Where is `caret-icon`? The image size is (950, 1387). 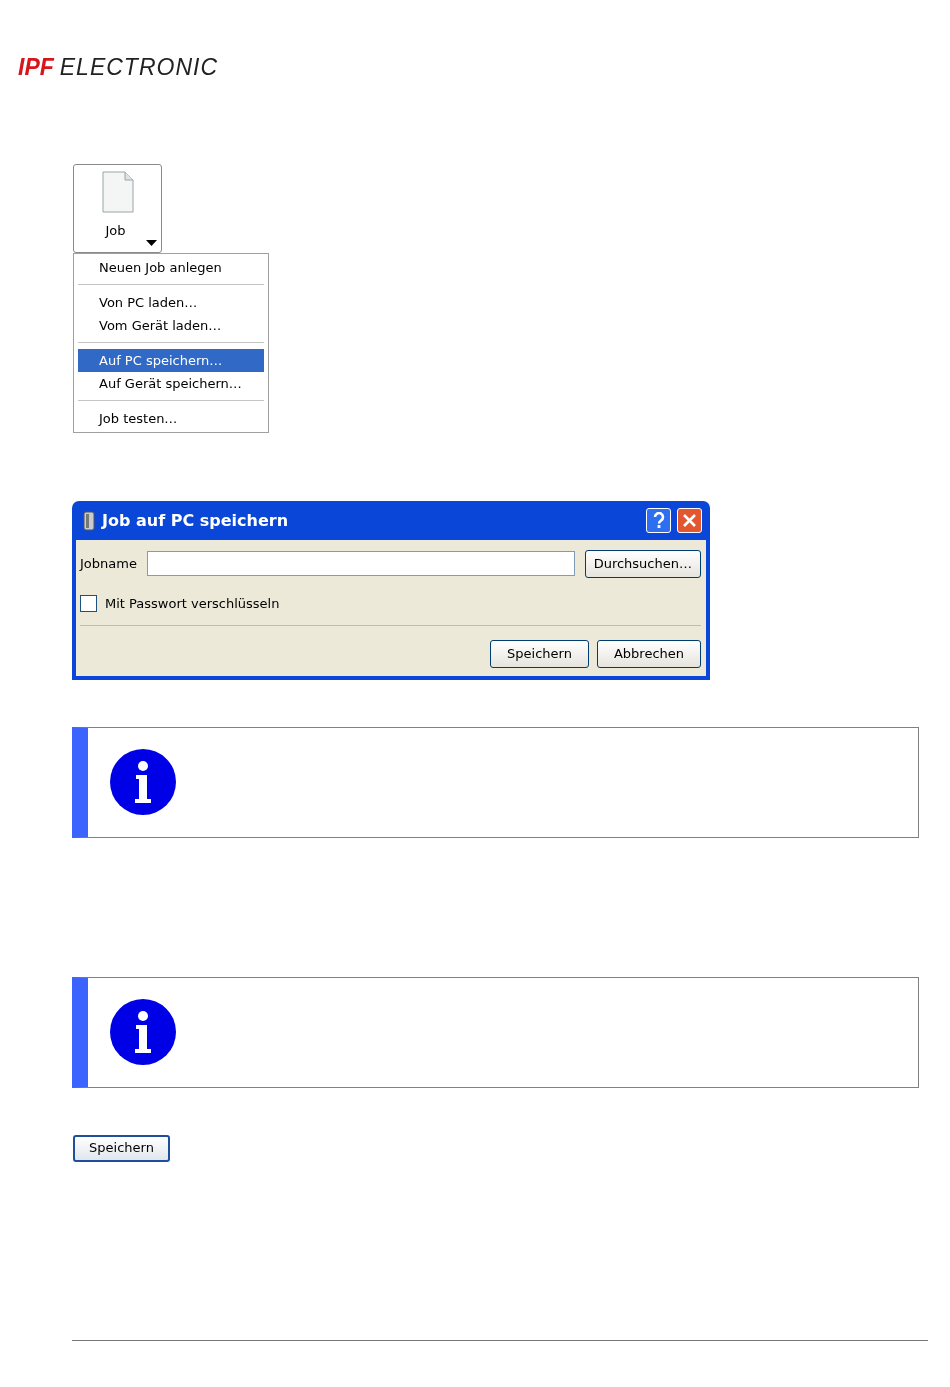
caret-icon is located at coordinates (151, 243).